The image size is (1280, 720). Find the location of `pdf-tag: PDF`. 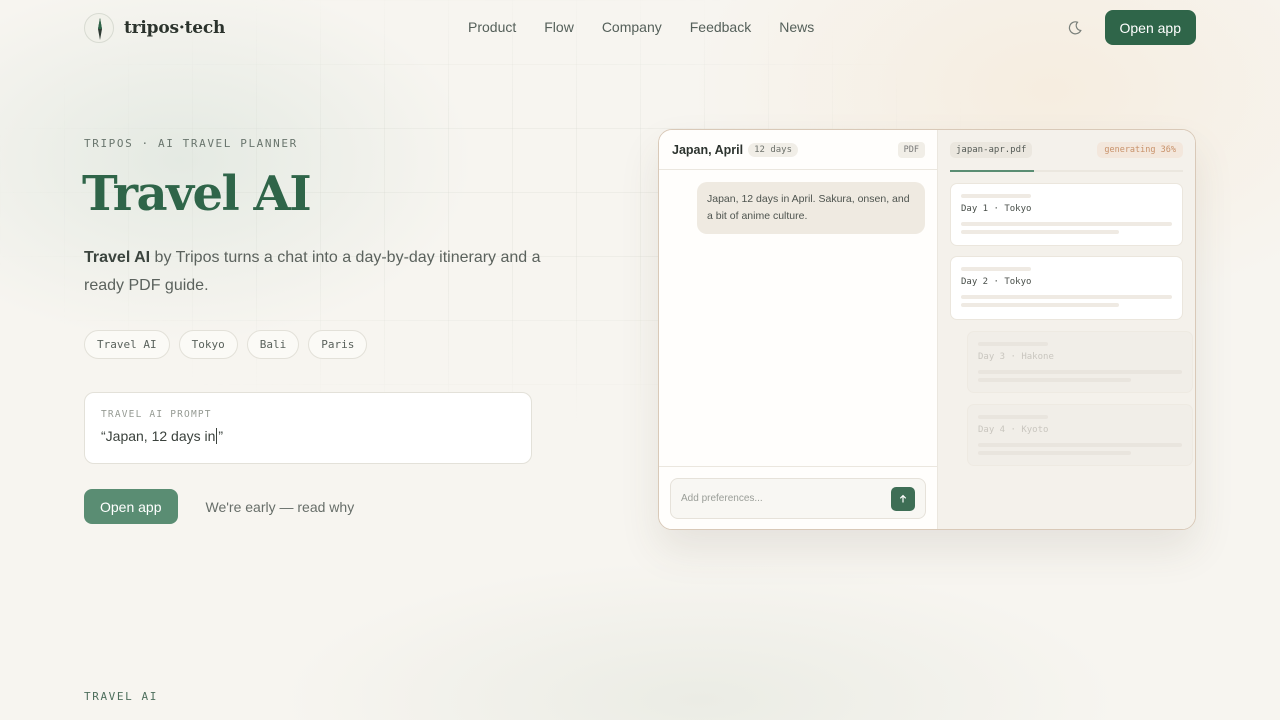

pdf-tag: PDF is located at coordinates (911, 149).